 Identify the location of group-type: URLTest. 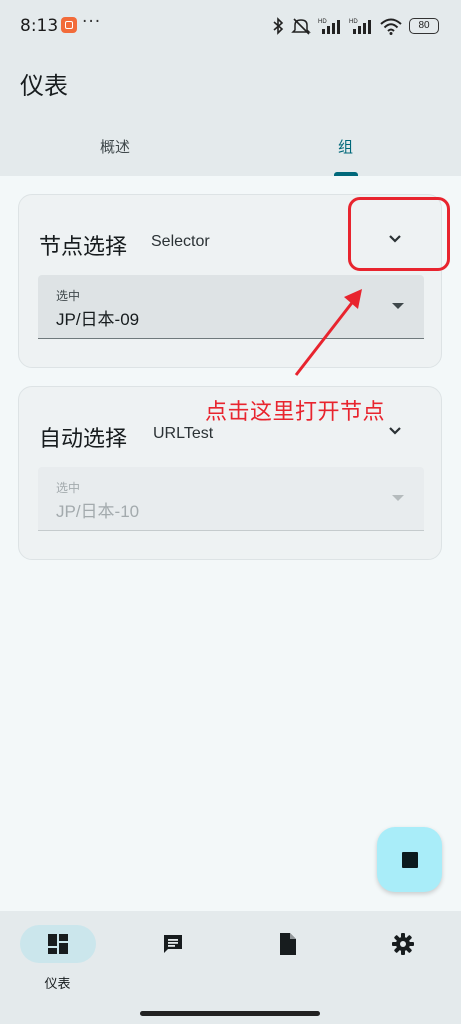
(183, 433).